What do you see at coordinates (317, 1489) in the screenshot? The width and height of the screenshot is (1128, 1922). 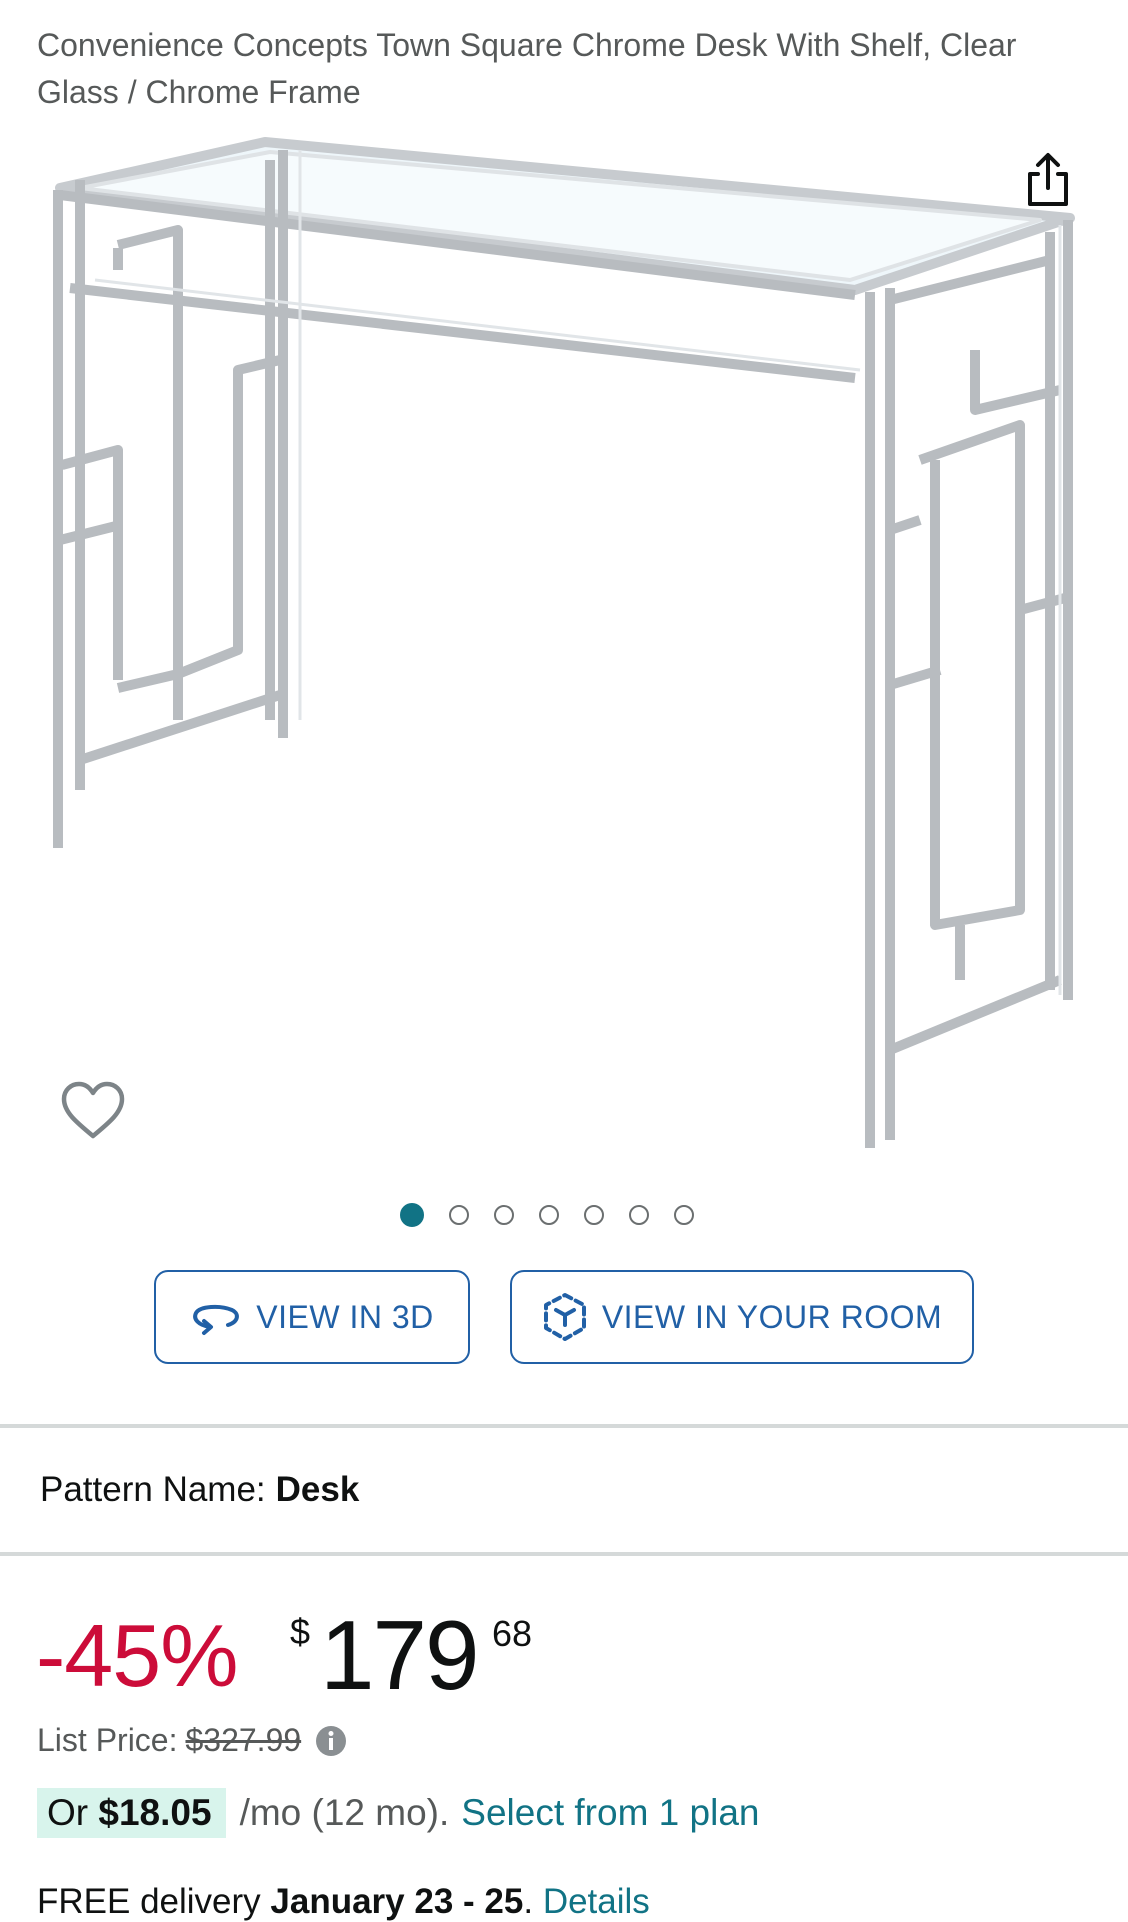 I see `pattern-name-value: Desk` at bounding box center [317, 1489].